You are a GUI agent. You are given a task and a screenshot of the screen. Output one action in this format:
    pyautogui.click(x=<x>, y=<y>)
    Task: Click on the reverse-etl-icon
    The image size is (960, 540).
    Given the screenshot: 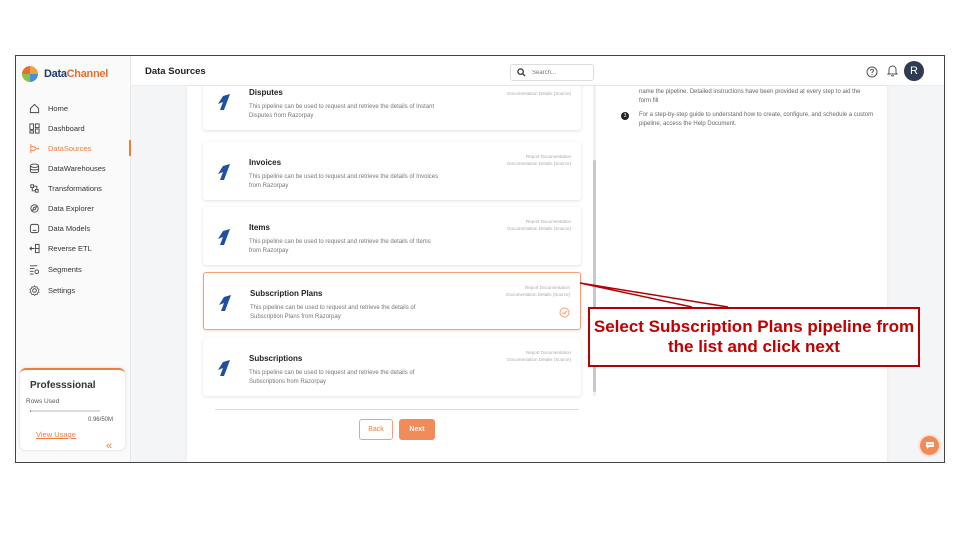 What is the action you would take?
    pyautogui.click(x=34, y=248)
    